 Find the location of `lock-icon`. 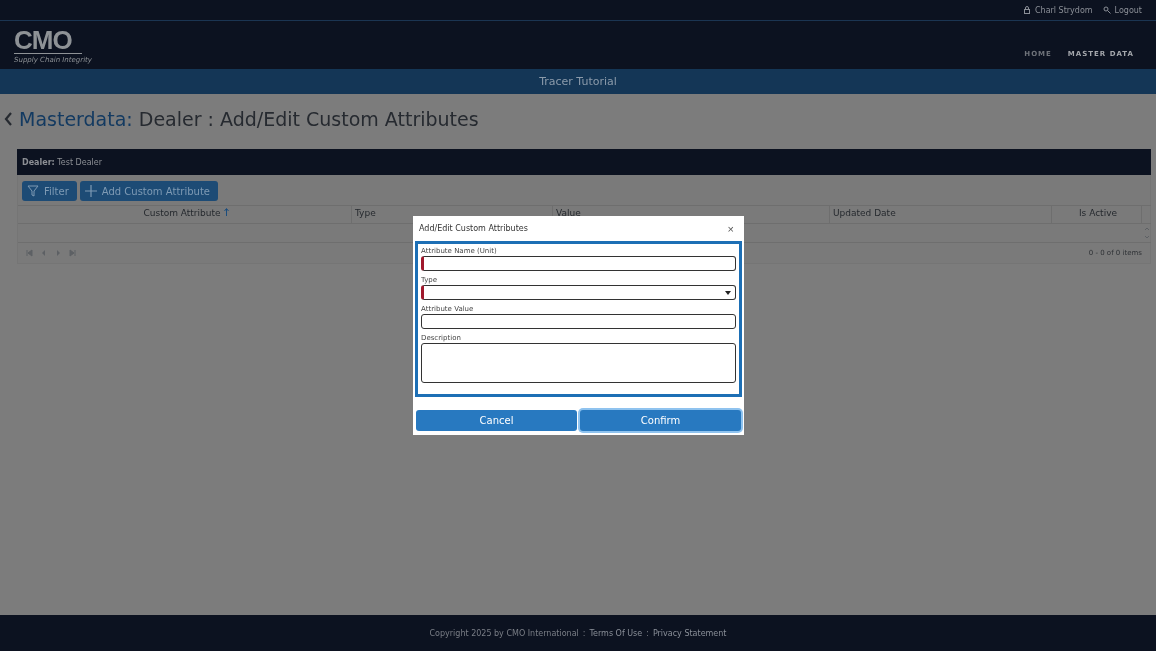

lock-icon is located at coordinates (1027, 10).